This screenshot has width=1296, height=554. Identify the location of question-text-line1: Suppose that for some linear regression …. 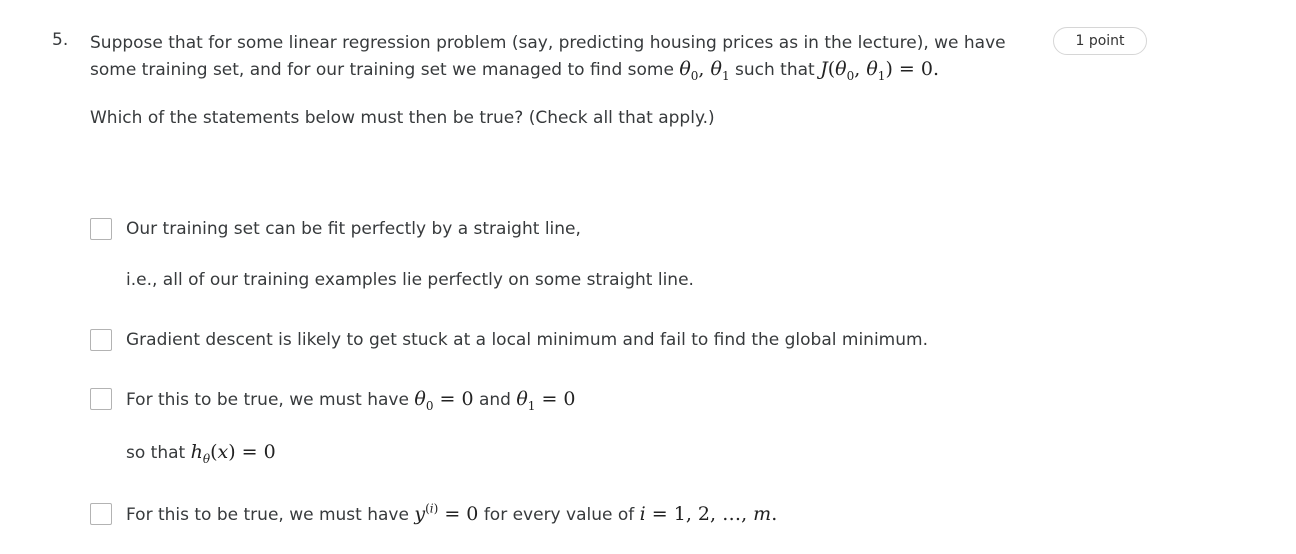
(548, 43).